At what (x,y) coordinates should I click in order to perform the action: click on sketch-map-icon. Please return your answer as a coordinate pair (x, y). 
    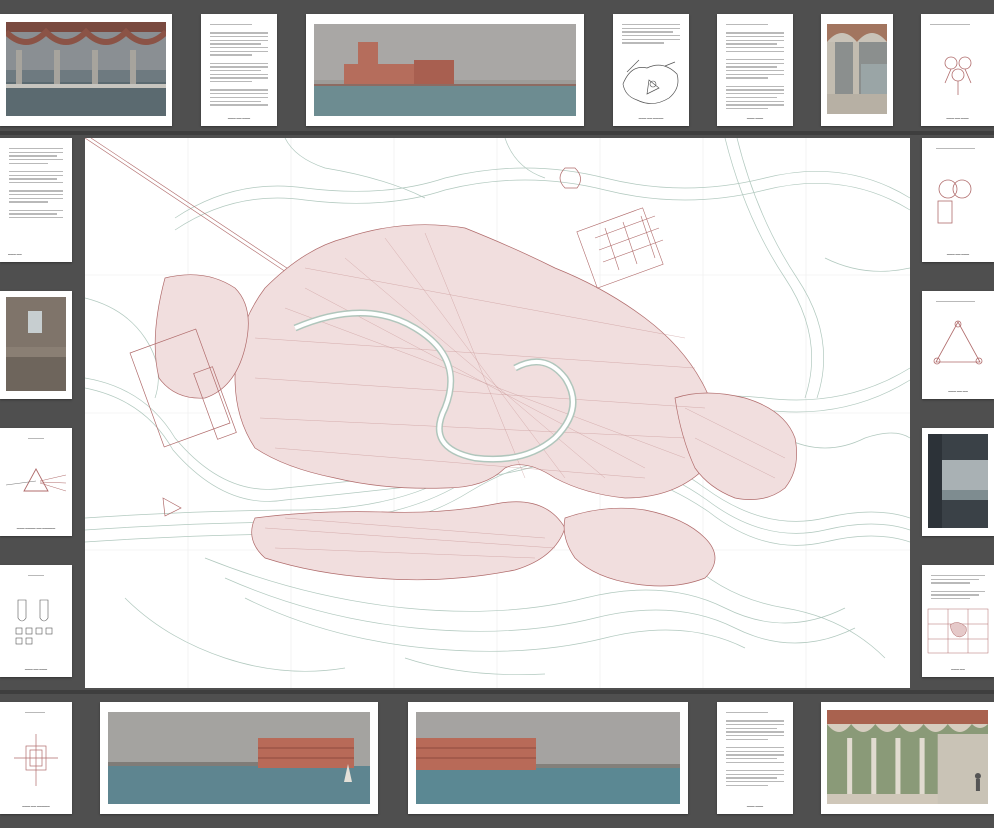
    Looking at the image, I should click on (651, 82).